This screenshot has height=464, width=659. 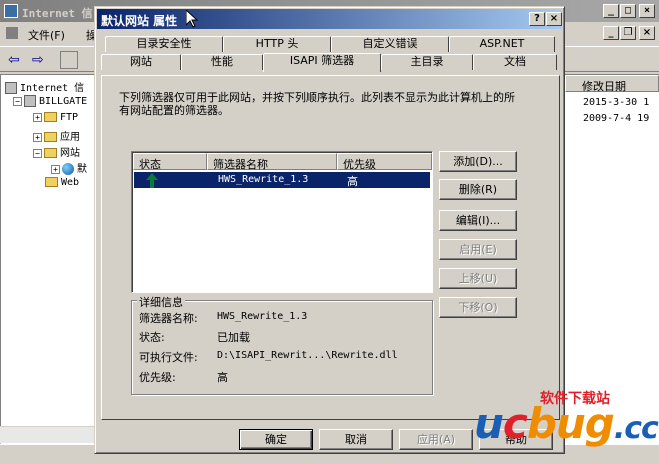 I want to click on move-down-button: 下移(O), so click(x=478, y=307).